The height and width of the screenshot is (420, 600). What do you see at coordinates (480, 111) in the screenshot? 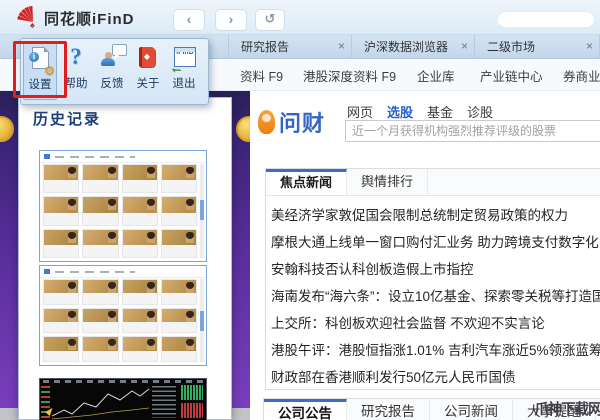
I see `wencai-tab-diagnose: 诊股` at bounding box center [480, 111].